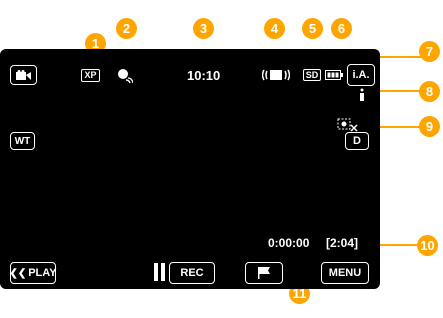 Image resolution: width=443 pixels, height=318 pixels. What do you see at coordinates (312, 28) in the screenshot?
I see `callout-5: 5` at bounding box center [312, 28].